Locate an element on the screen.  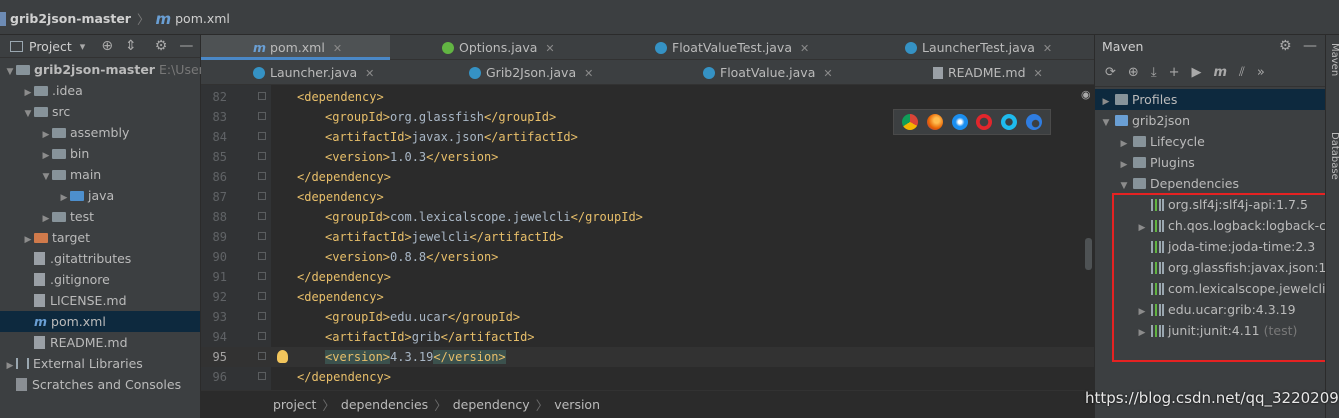
code-line: 91 </dependency> is located at coordinates (647, 277).